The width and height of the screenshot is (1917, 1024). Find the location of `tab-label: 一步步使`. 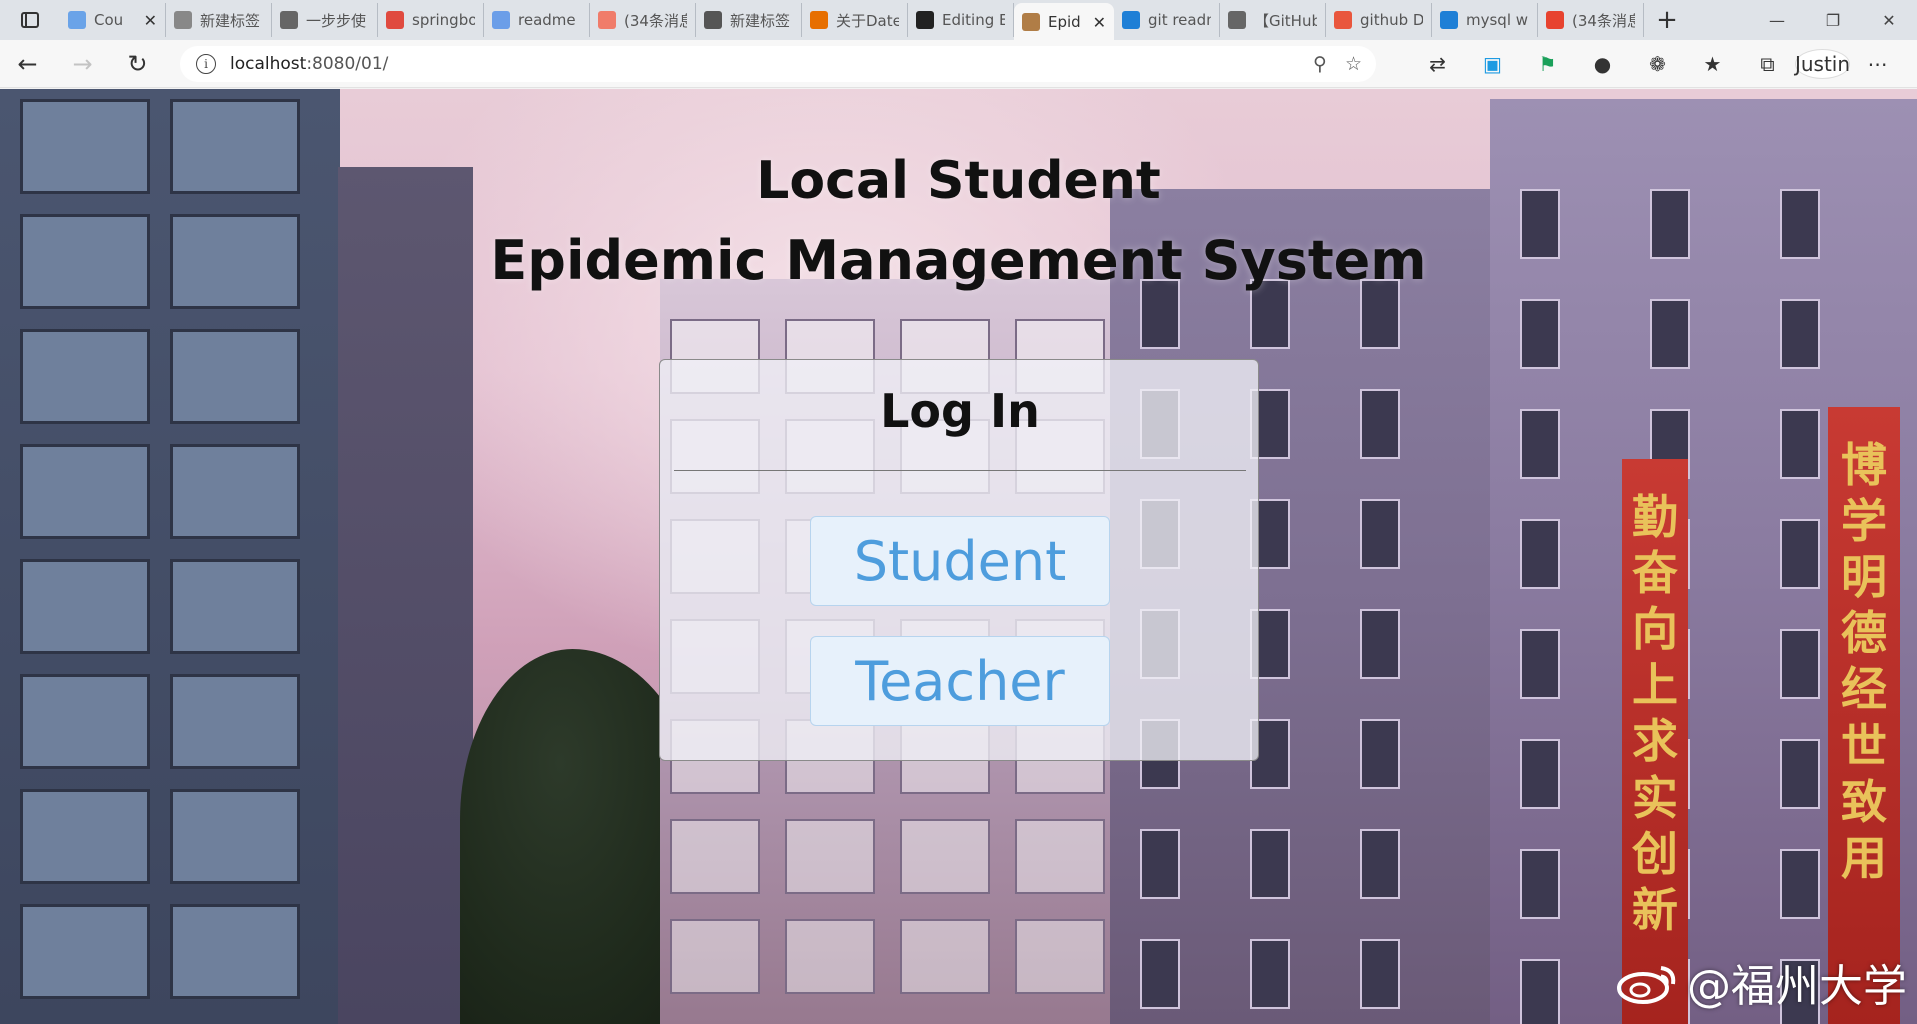

tab-label: 一步步使 is located at coordinates (336, 20).